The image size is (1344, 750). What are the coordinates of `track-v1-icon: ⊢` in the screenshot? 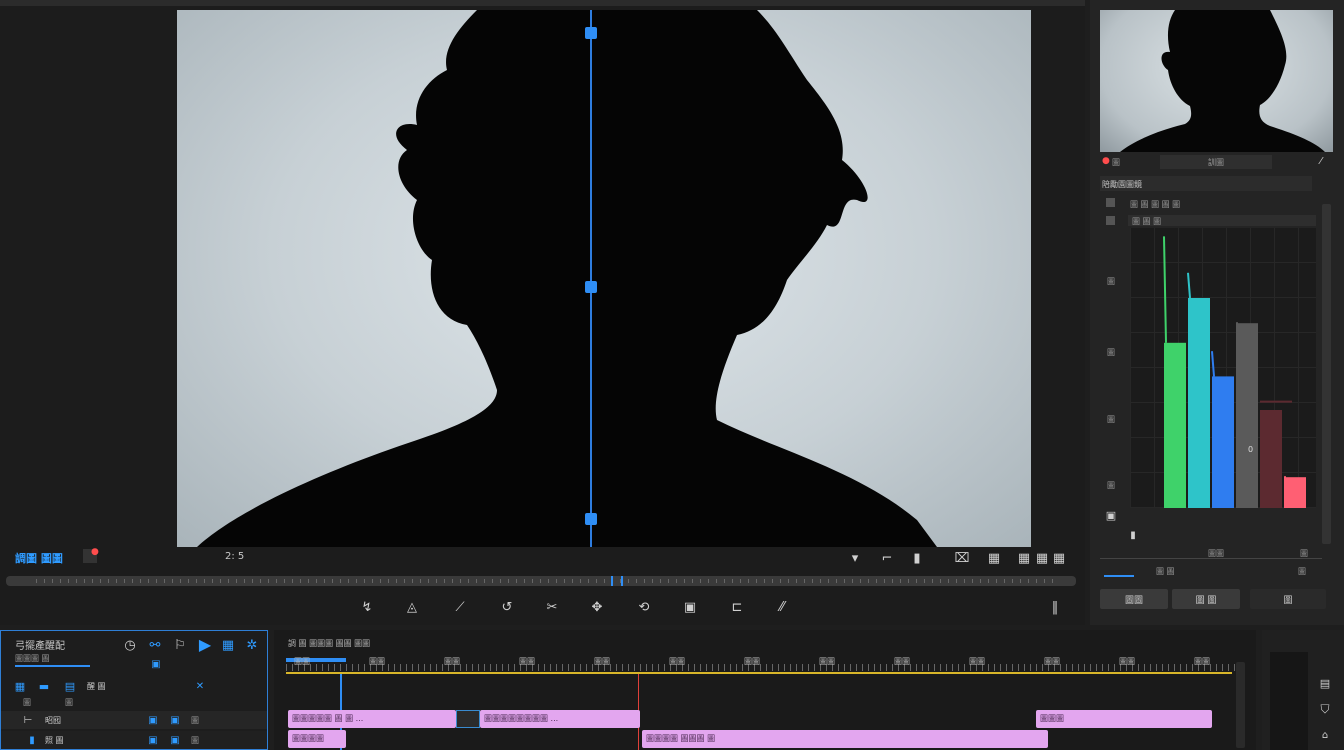 It's located at (28, 720).